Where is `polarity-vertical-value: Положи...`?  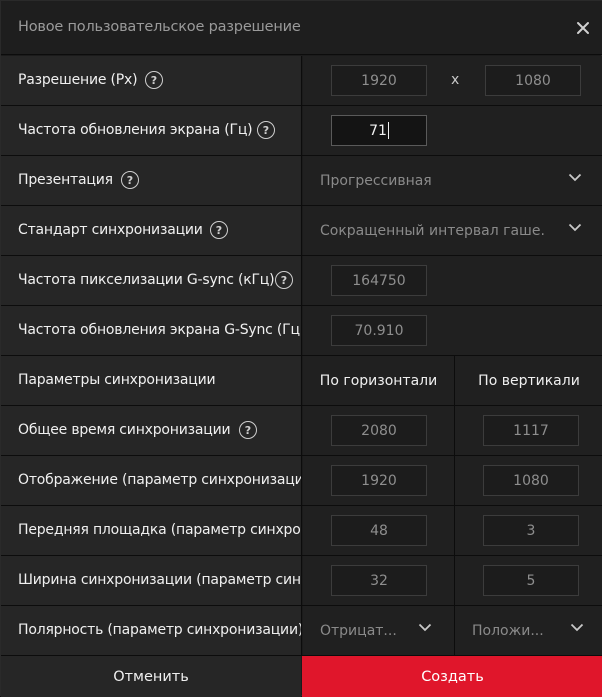
polarity-vertical-value: Положи... is located at coordinates (508, 630).